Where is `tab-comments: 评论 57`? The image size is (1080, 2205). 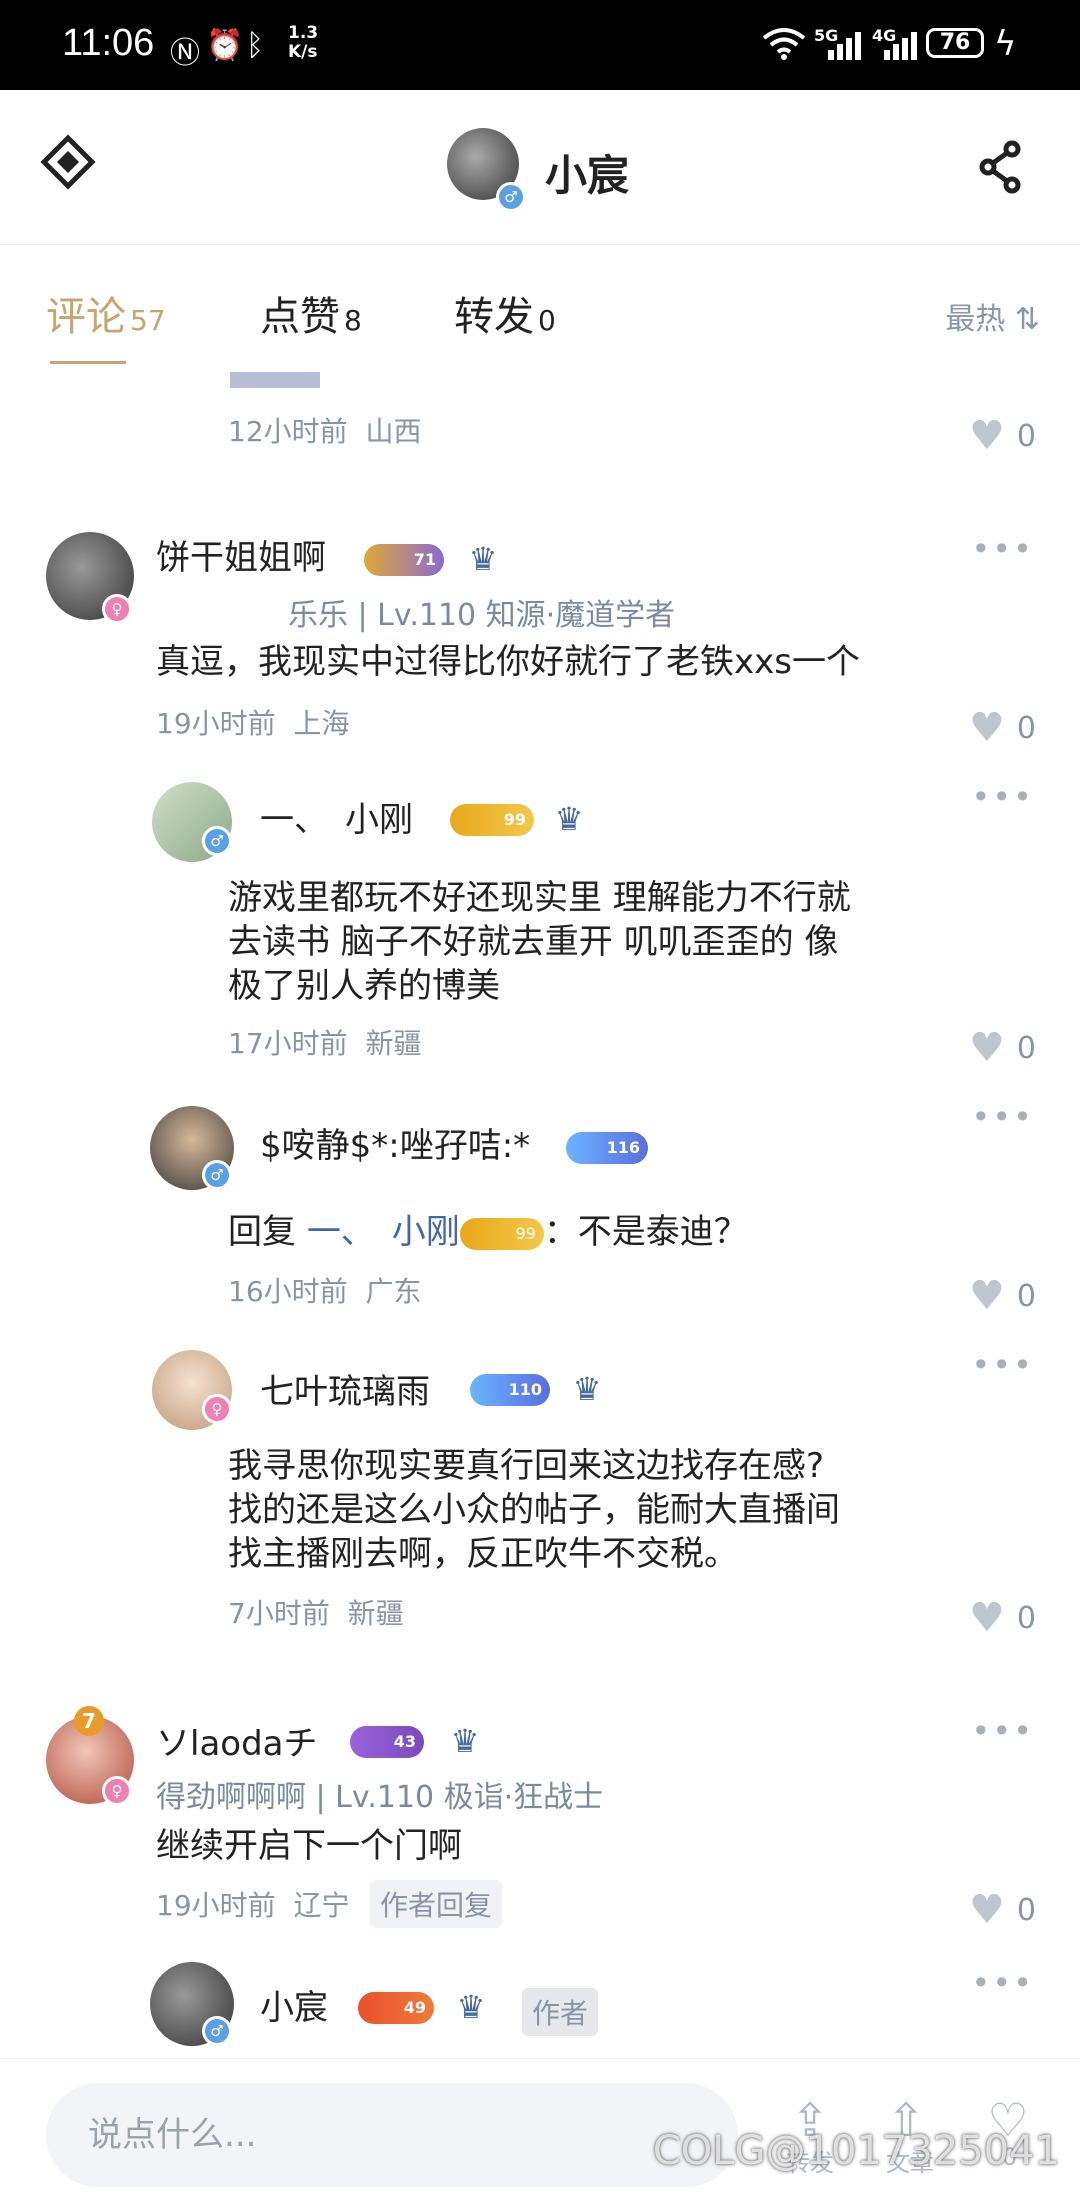
tab-comments: 评论 57 is located at coordinates (106, 313).